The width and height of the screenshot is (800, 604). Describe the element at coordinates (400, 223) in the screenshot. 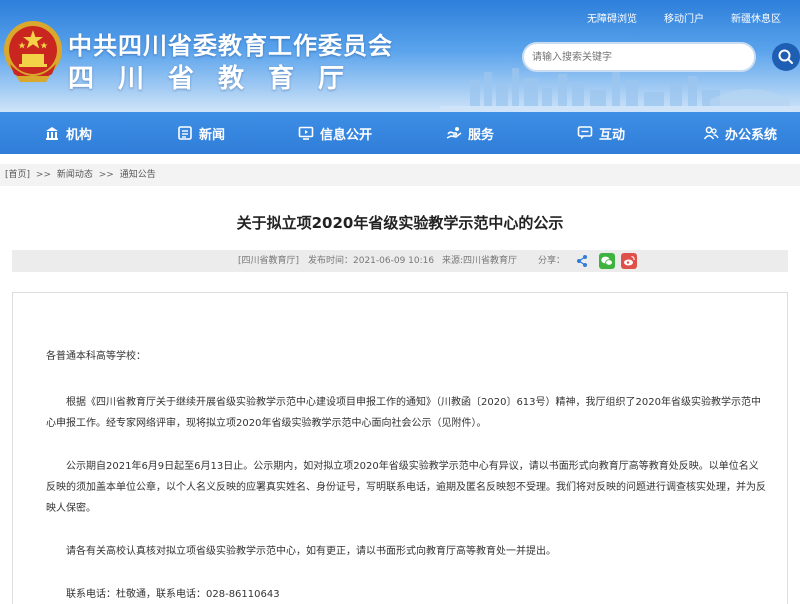

I see `article-title: 关于拟立项2020年省级实验教学示范中心的公示` at that location.